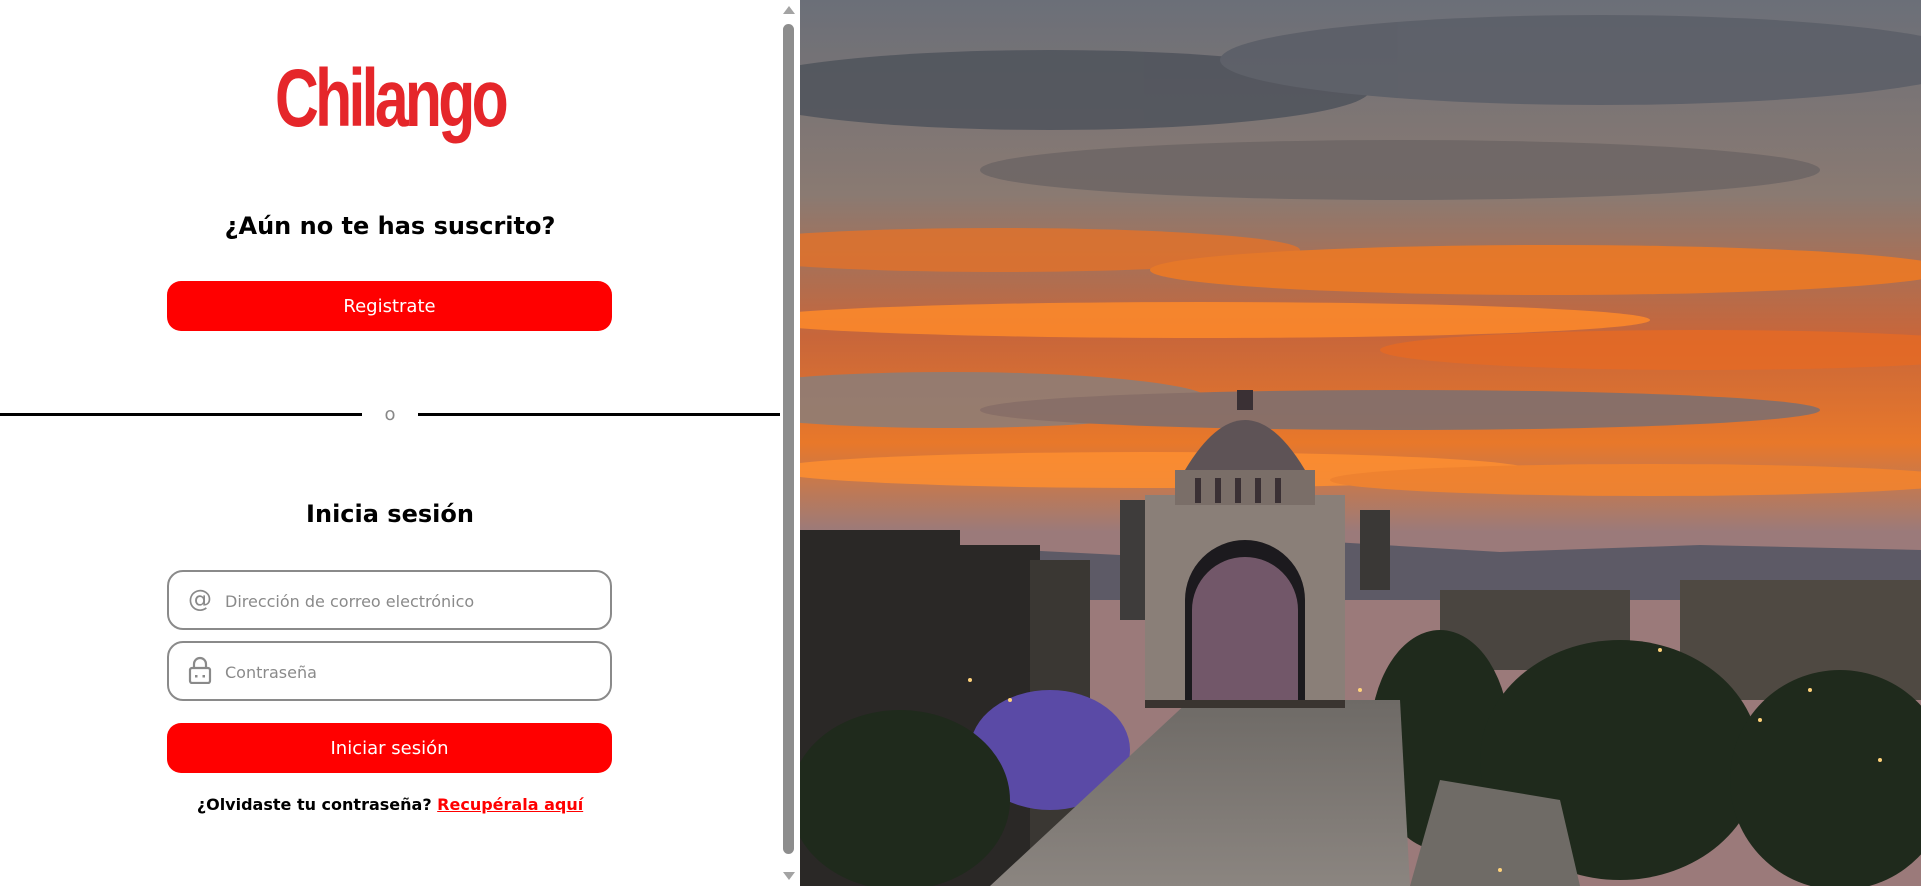  I want to click on login-heading: Inicia sesión, so click(390, 514).